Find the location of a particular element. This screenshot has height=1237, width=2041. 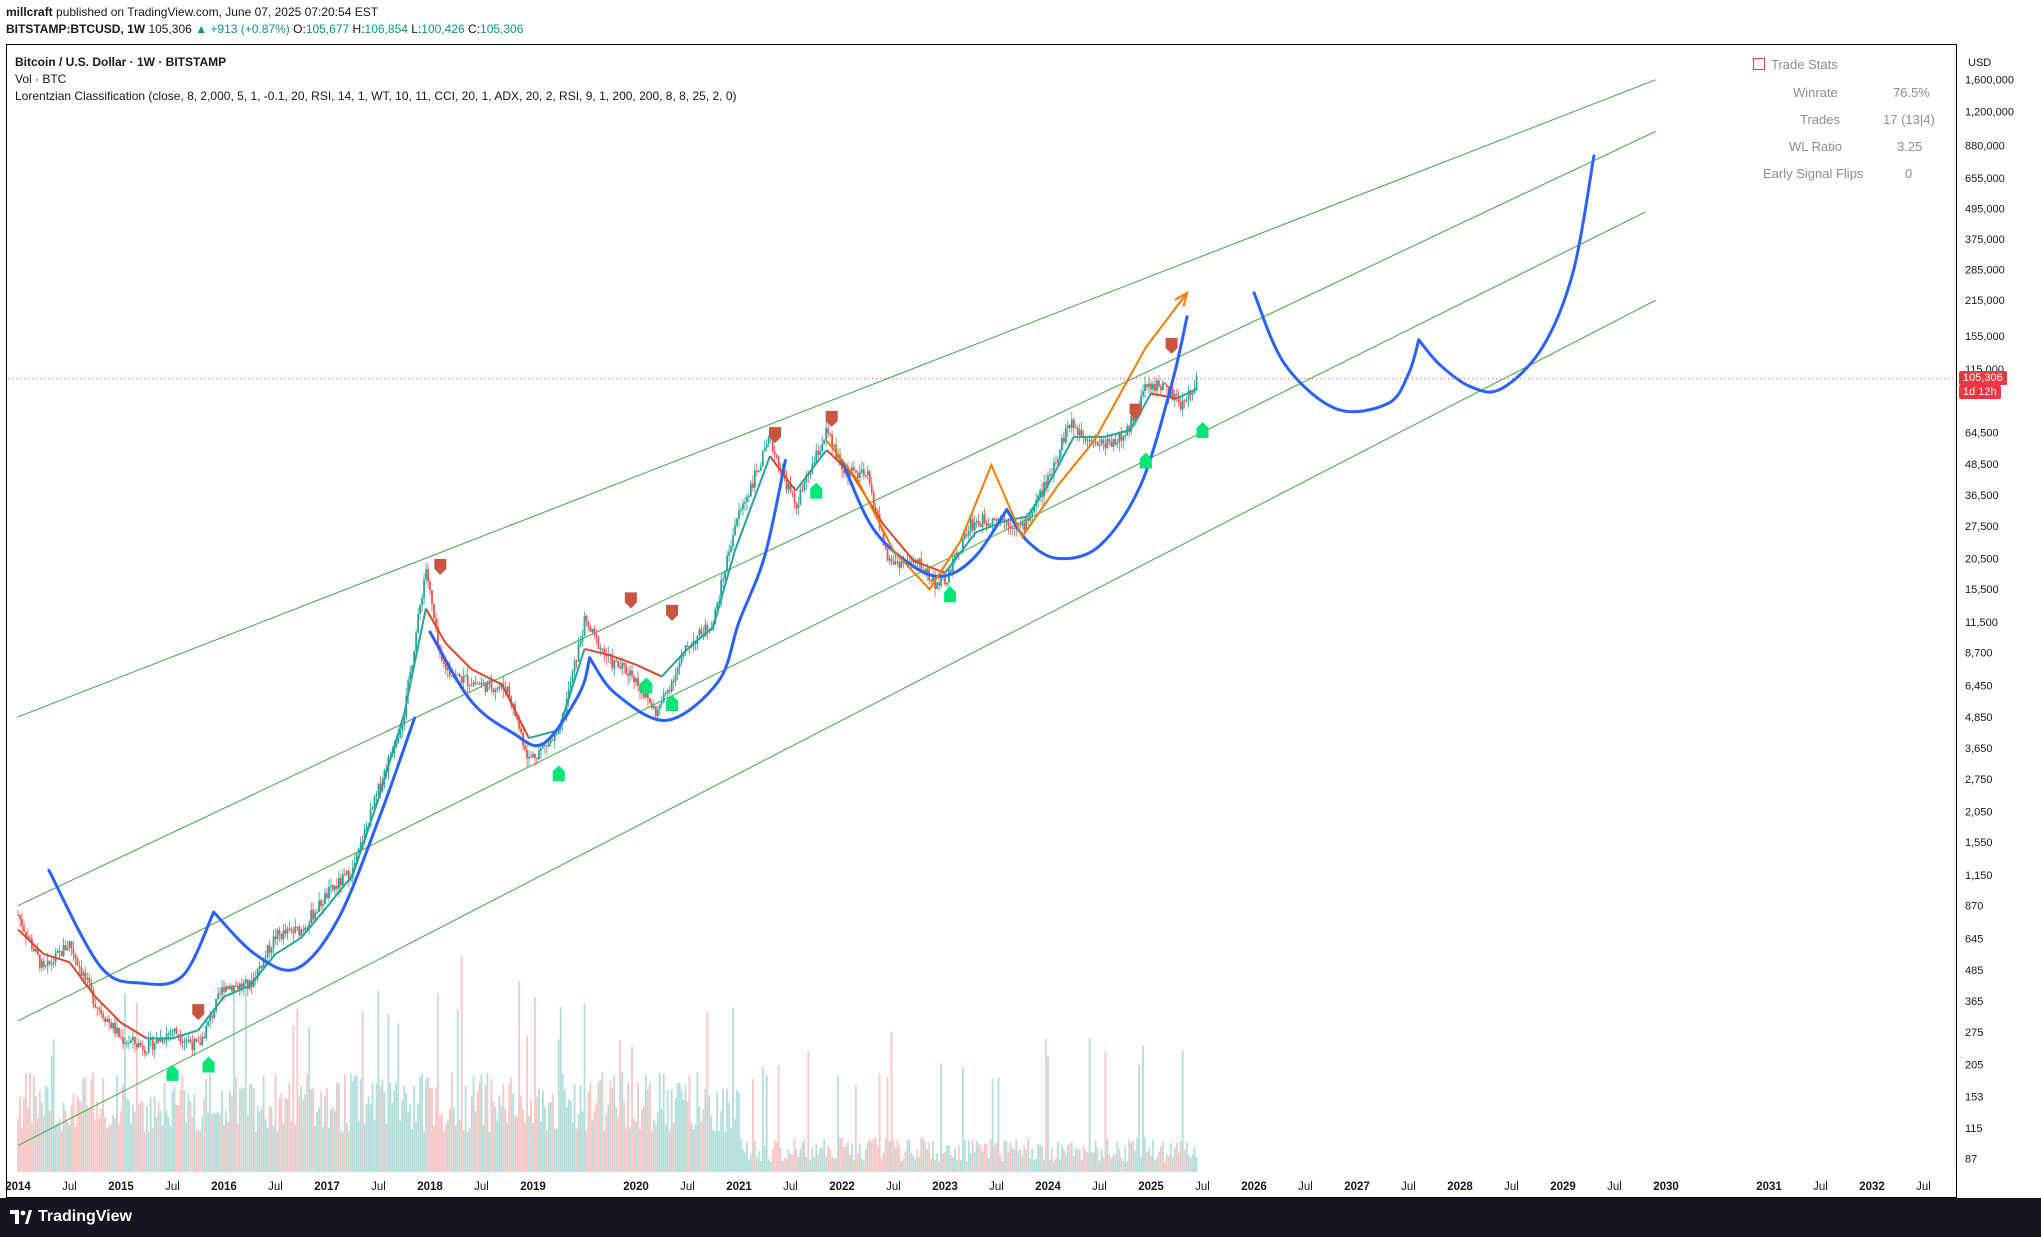

time-tick-label: 2024 is located at coordinates (1048, 1187).